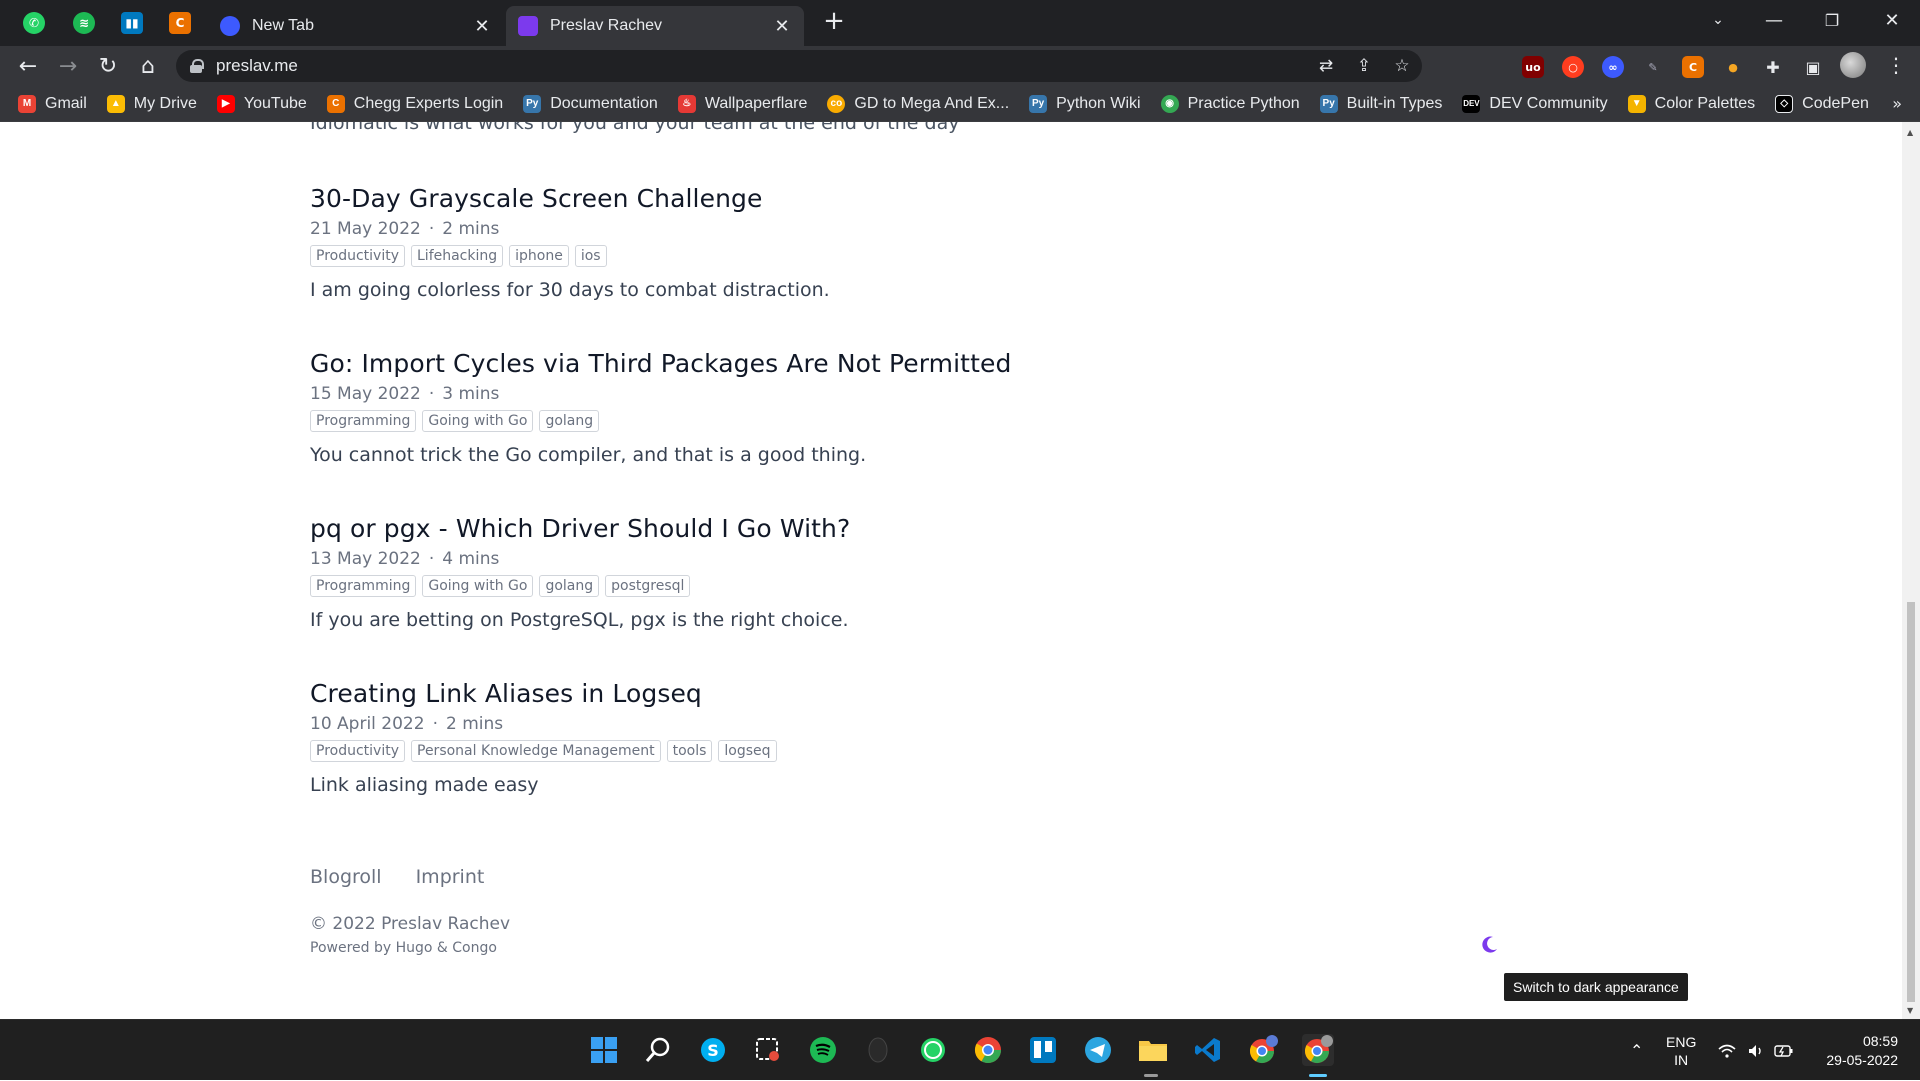  What do you see at coordinates (108, 66) in the screenshot?
I see `reload-button: ↻` at bounding box center [108, 66].